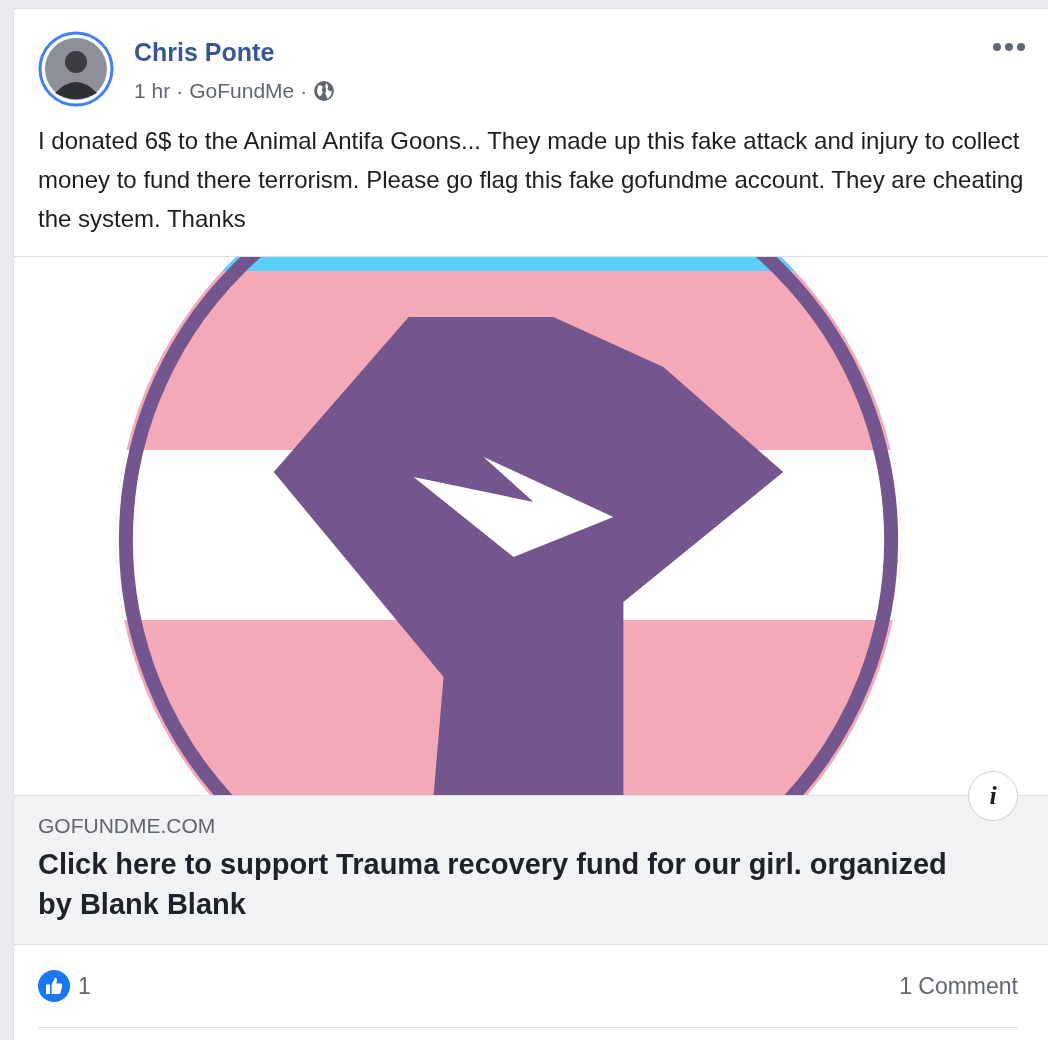 The width and height of the screenshot is (1048, 1040). What do you see at coordinates (127, 826) in the screenshot?
I see `link-domain: GOFUNDME.COM` at bounding box center [127, 826].